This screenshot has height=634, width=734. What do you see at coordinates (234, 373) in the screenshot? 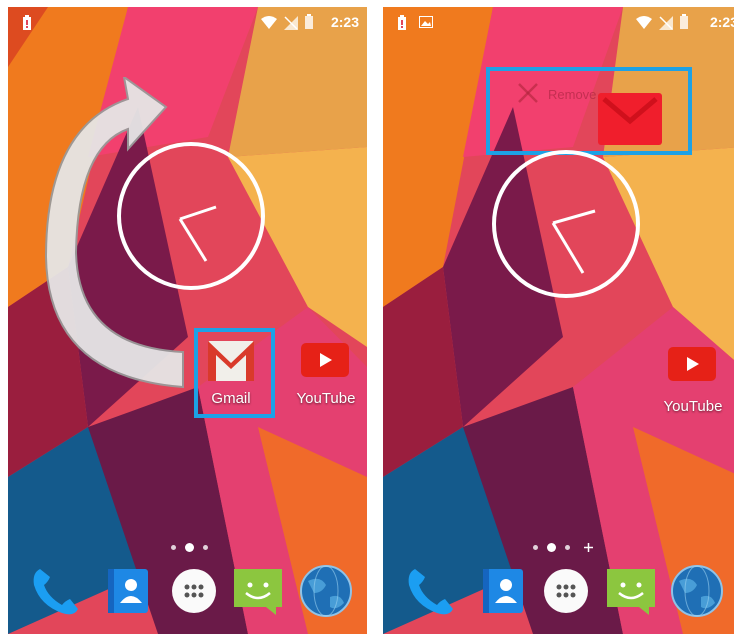
I see `gmail-highlight-box` at bounding box center [234, 373].